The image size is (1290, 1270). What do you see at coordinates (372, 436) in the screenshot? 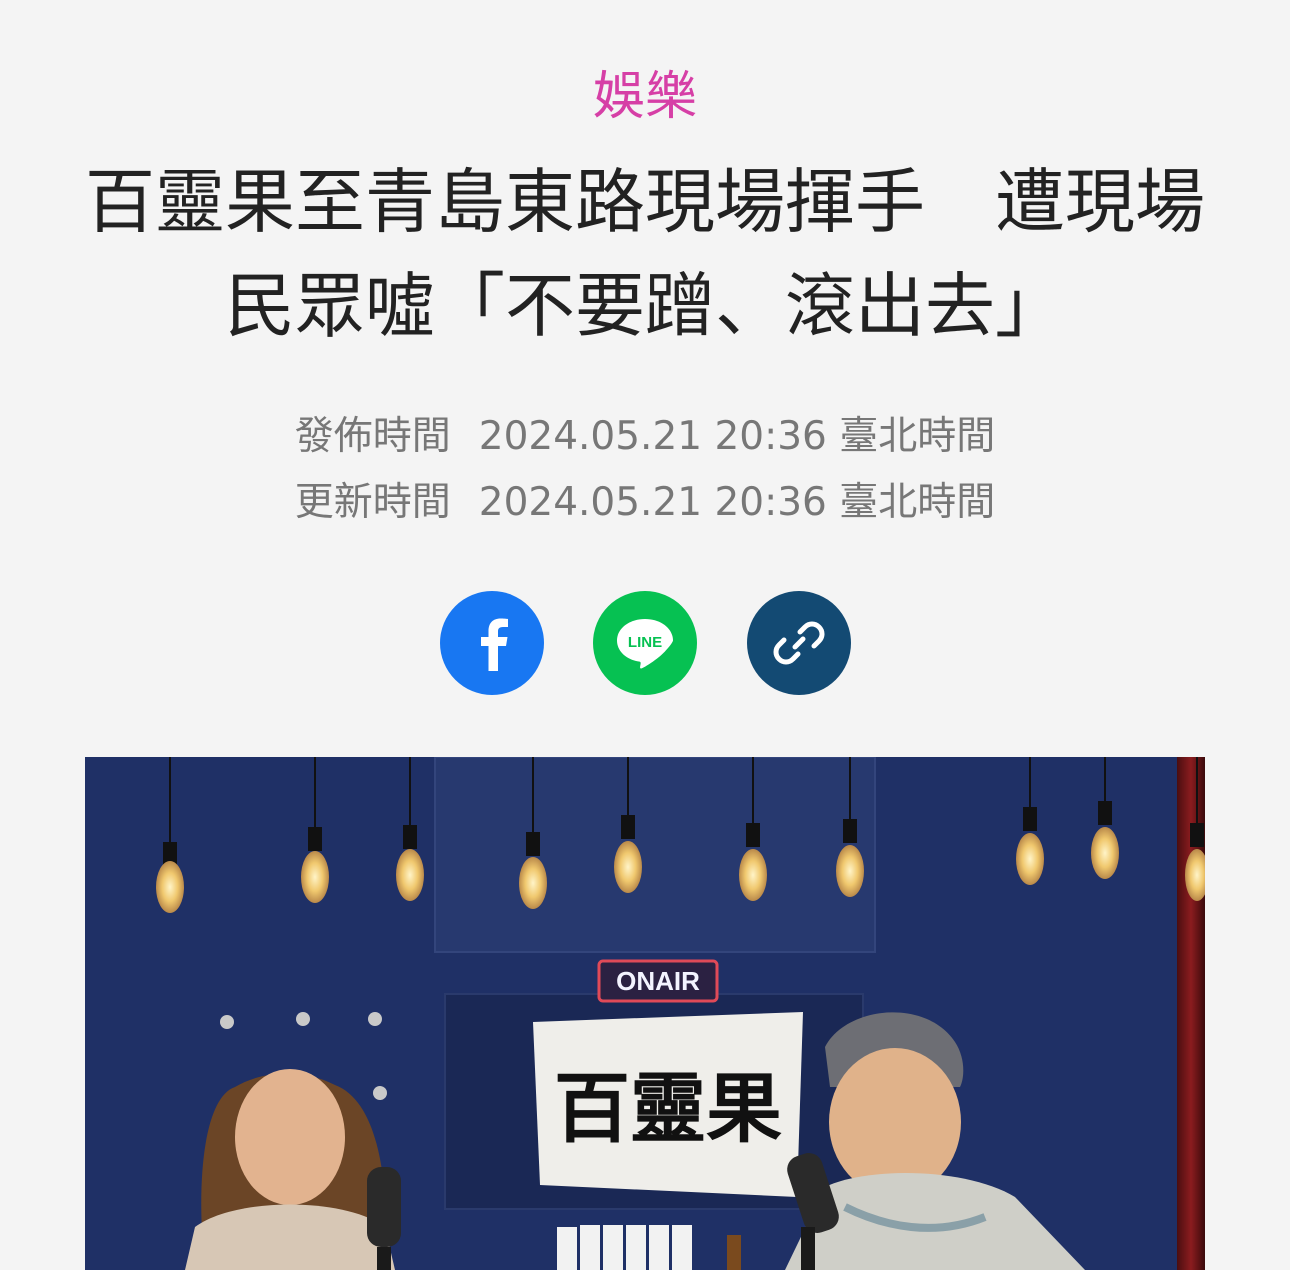
I see `published-label: 發佈時間` at bounding box center [372, 436].